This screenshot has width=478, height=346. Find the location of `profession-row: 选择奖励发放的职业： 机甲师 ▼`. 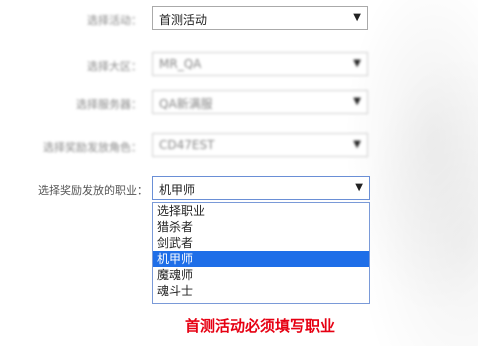

profession-row: 选择奖励发放的职业： 机甲师 ▼ is located at coordinates (239, 189).